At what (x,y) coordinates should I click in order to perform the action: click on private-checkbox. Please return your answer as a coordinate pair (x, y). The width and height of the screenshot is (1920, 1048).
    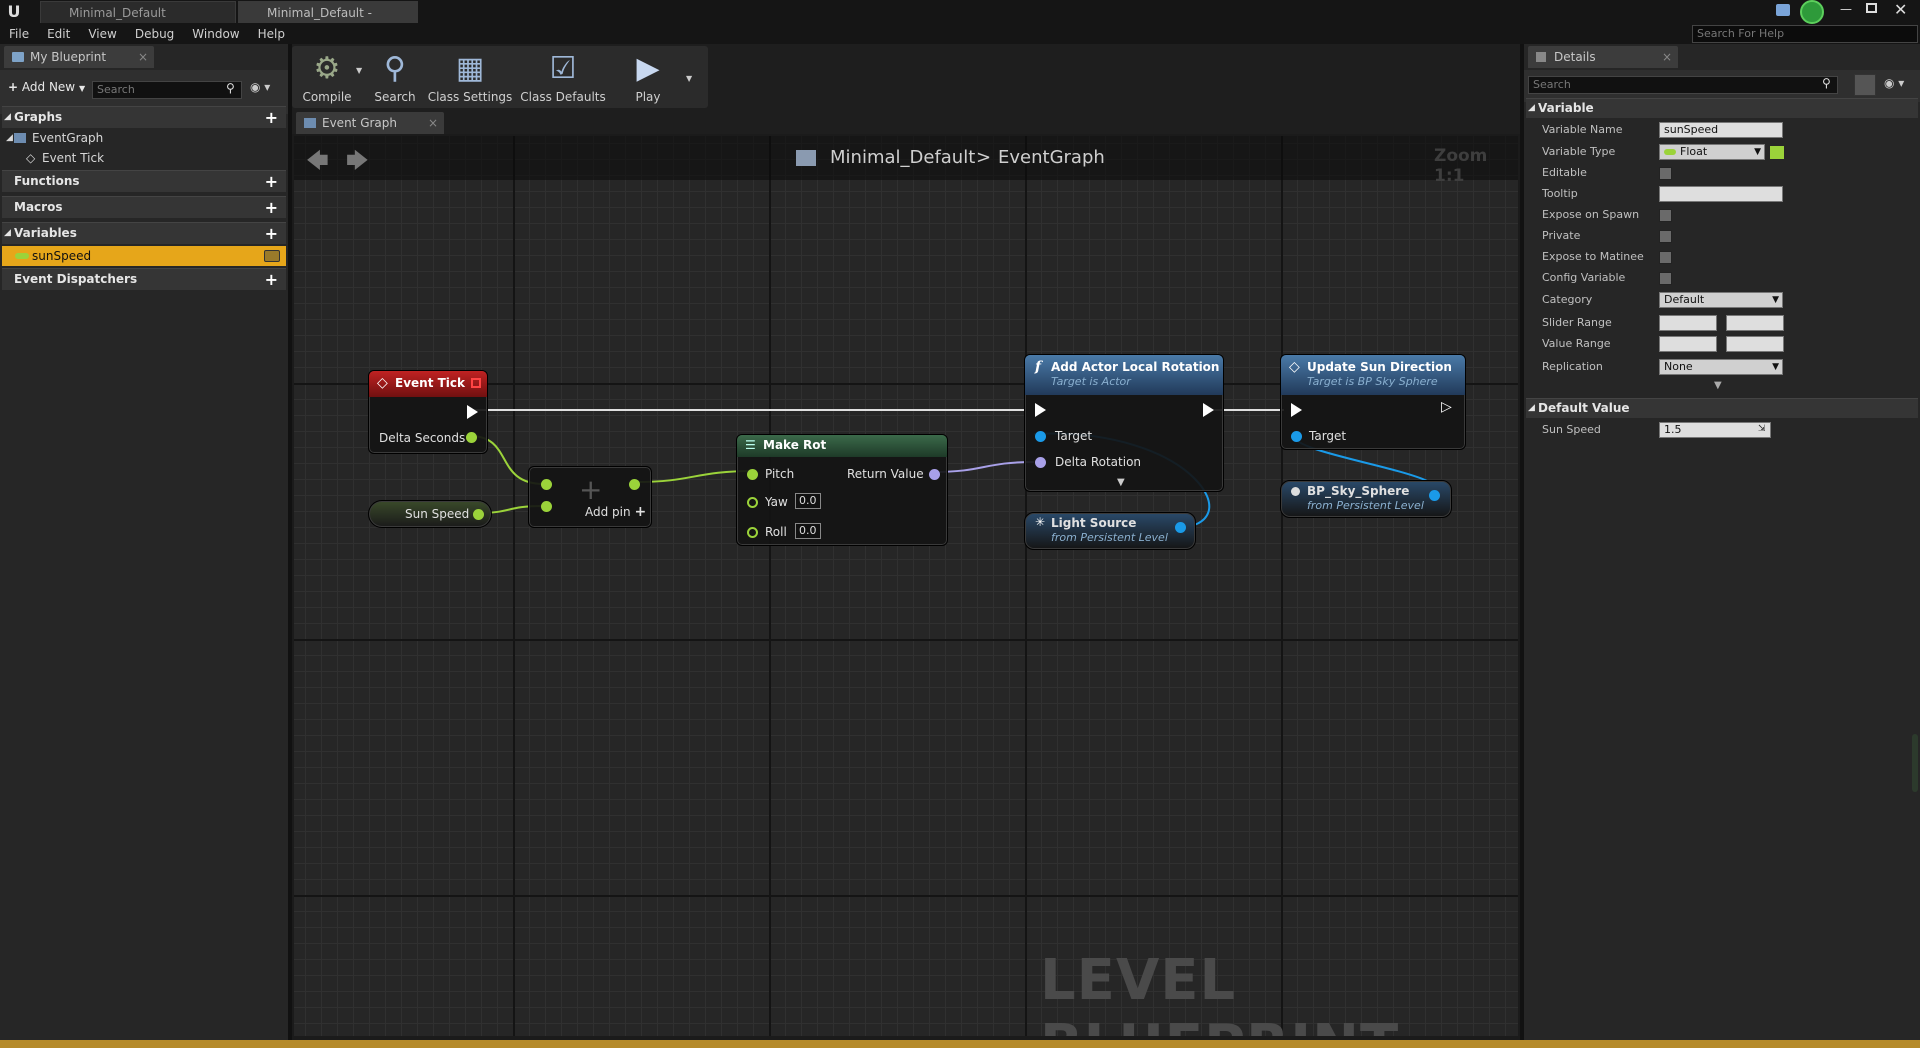
    Looking at the image, I should click on (1665, 236).